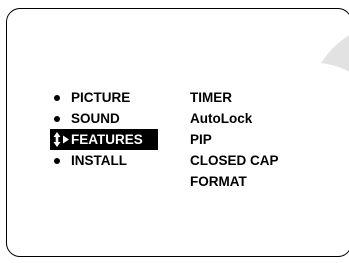  Describe the element at coordinates (101, 97) in the screenshot. I see `menu-item-label: PICTURE` at that location.